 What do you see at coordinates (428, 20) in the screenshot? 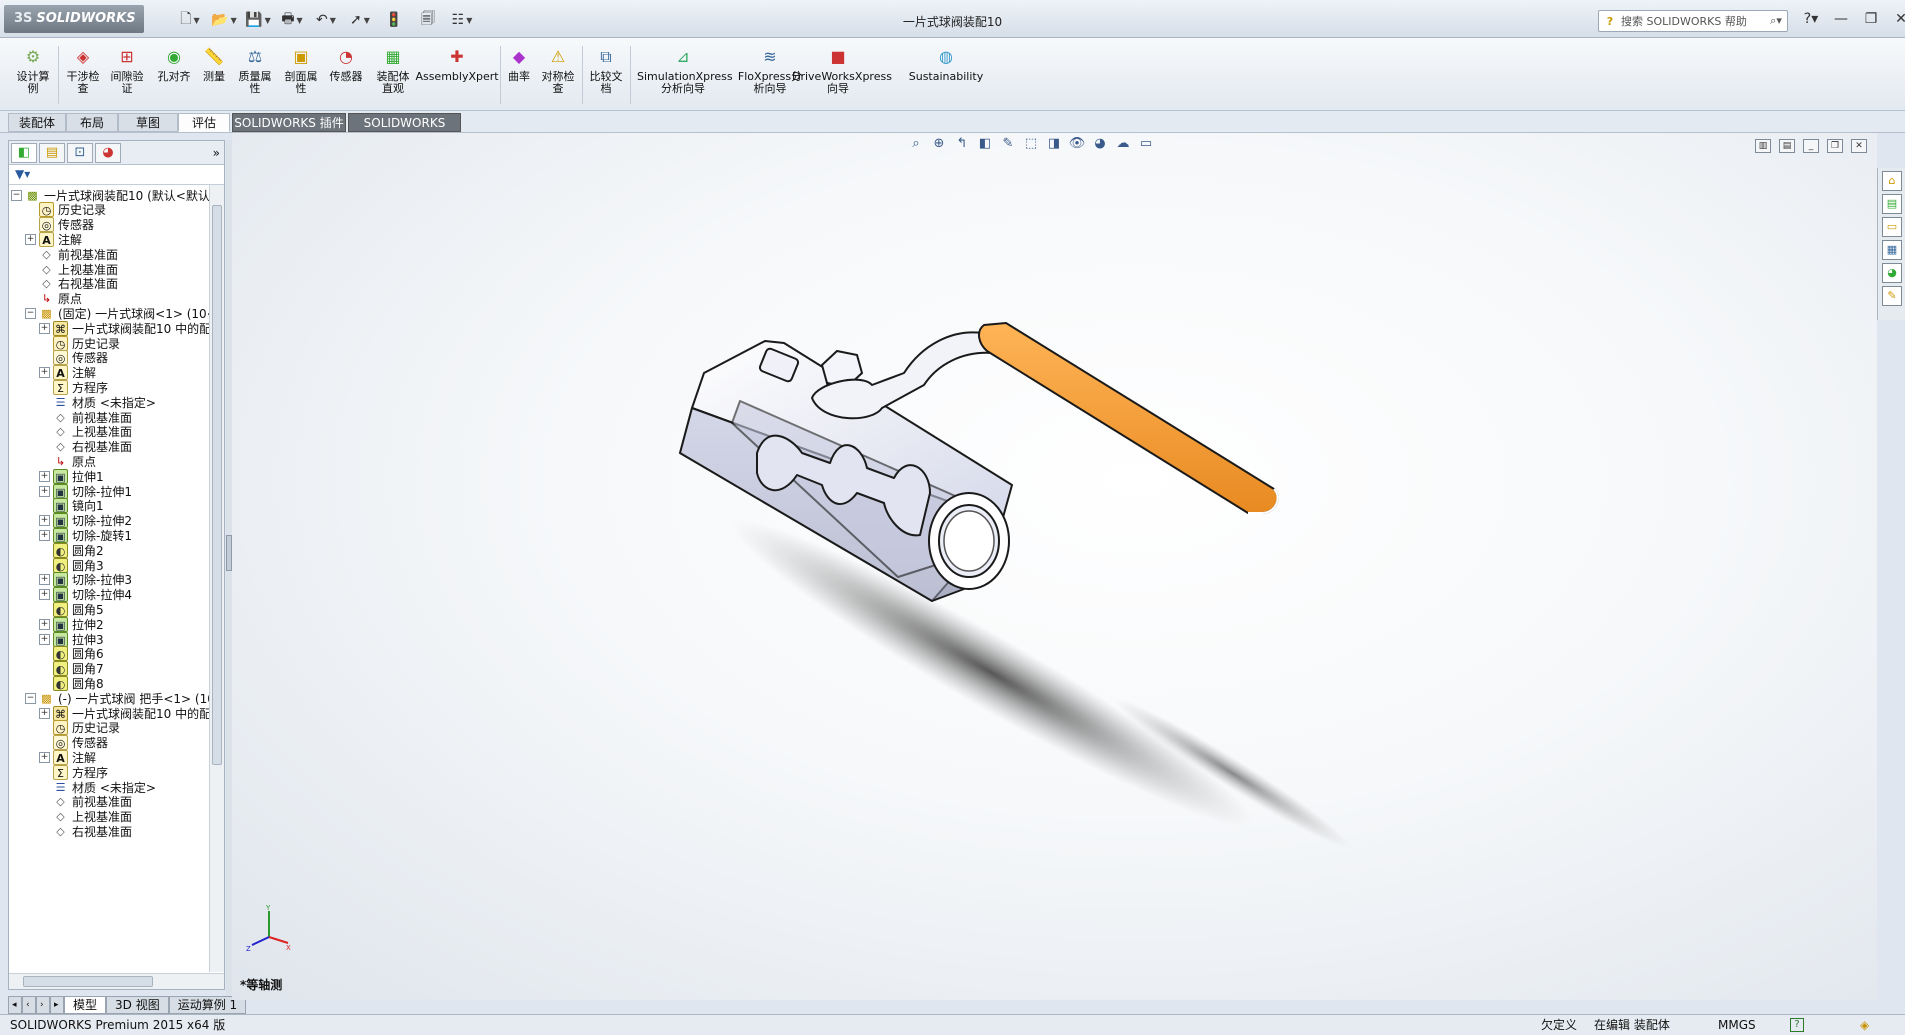
I see `file-properties-button: 🗐` at bounding box center [428, 20].